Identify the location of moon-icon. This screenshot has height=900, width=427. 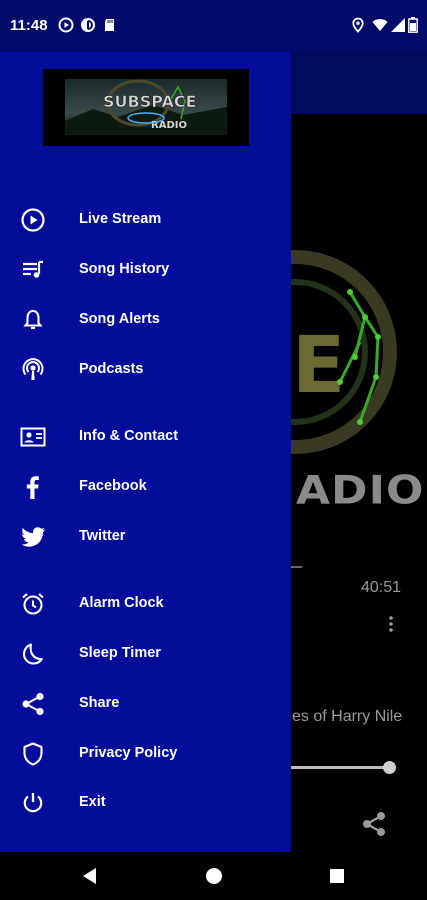
(32, 654).